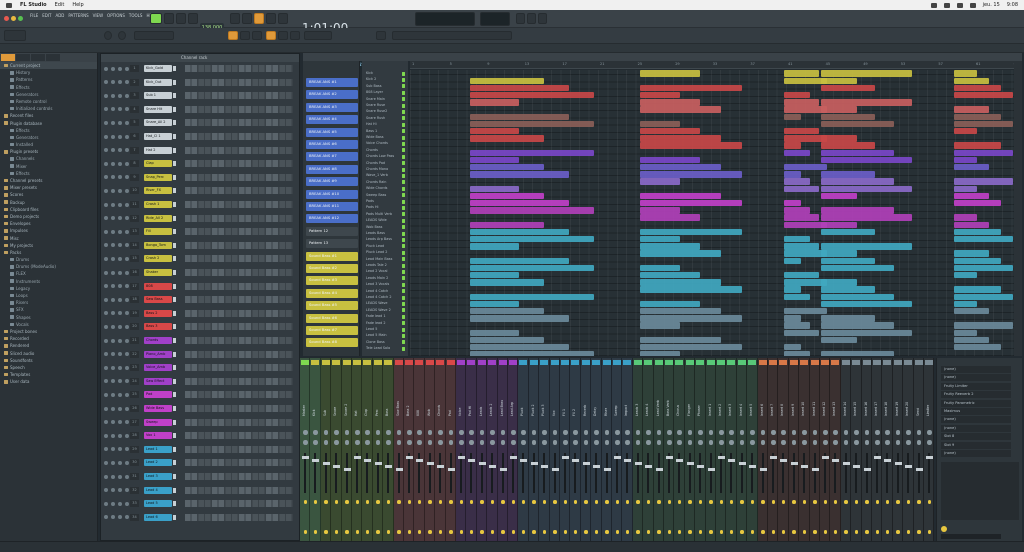 This screenshot has width=1024, height=552. Describe the element at coordinates (158, 476) in the screenshot. I see `channel-name-button: Lead 3` at that location.